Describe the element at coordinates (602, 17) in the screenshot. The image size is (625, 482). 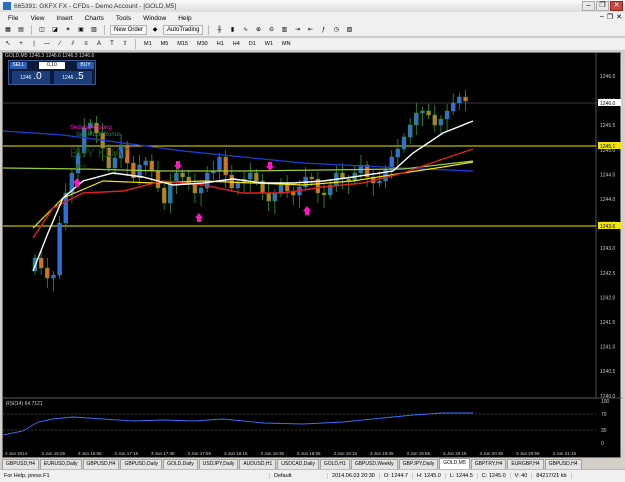
I see `mdi-minimize-button: –` at that location.